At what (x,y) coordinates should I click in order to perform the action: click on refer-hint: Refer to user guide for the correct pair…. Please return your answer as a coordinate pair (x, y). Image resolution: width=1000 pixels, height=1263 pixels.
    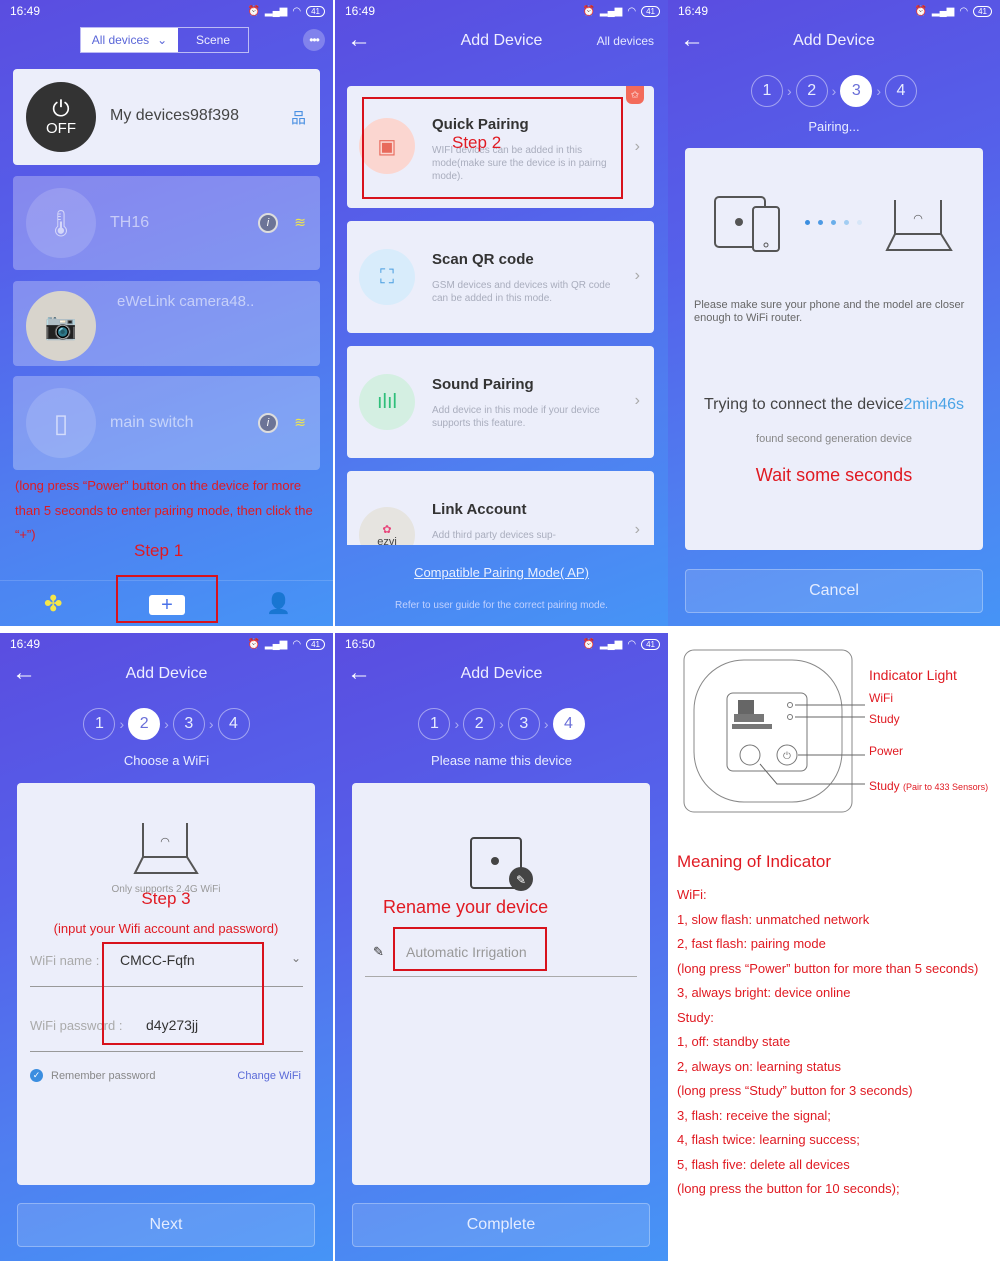
    Looking at the image, I should click on (501, 605).